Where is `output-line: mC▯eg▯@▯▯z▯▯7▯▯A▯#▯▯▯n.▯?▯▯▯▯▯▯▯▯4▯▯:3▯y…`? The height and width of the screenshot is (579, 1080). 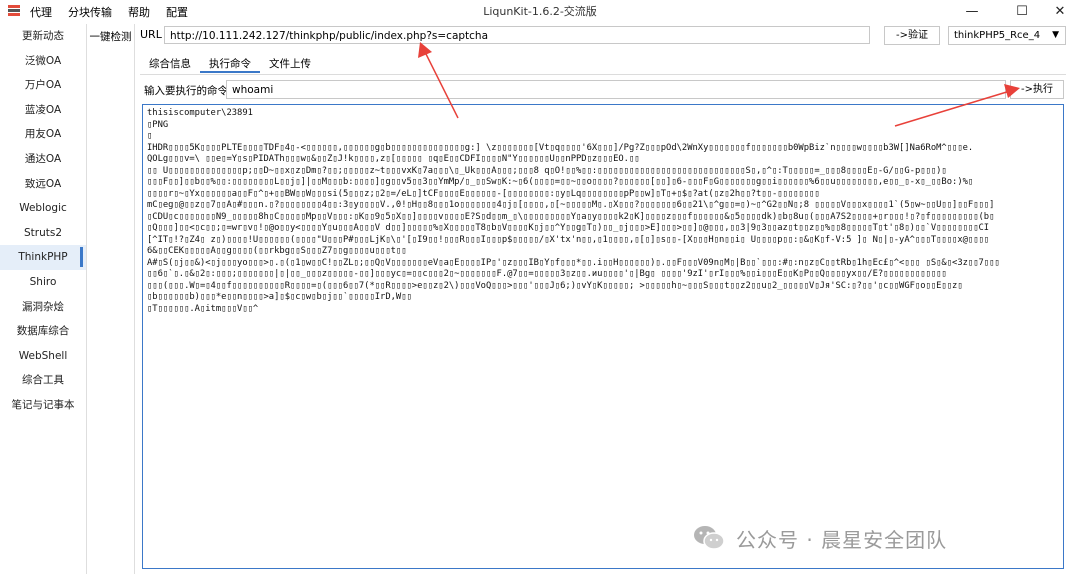 output-line: mC▯eg▯@▯▯z▯▯7▯▯A▯#▯▯▯n.▯?▯▯▯▯▯▯▯▯4▯▯:3▯y… is located at coordinates (571, 205).